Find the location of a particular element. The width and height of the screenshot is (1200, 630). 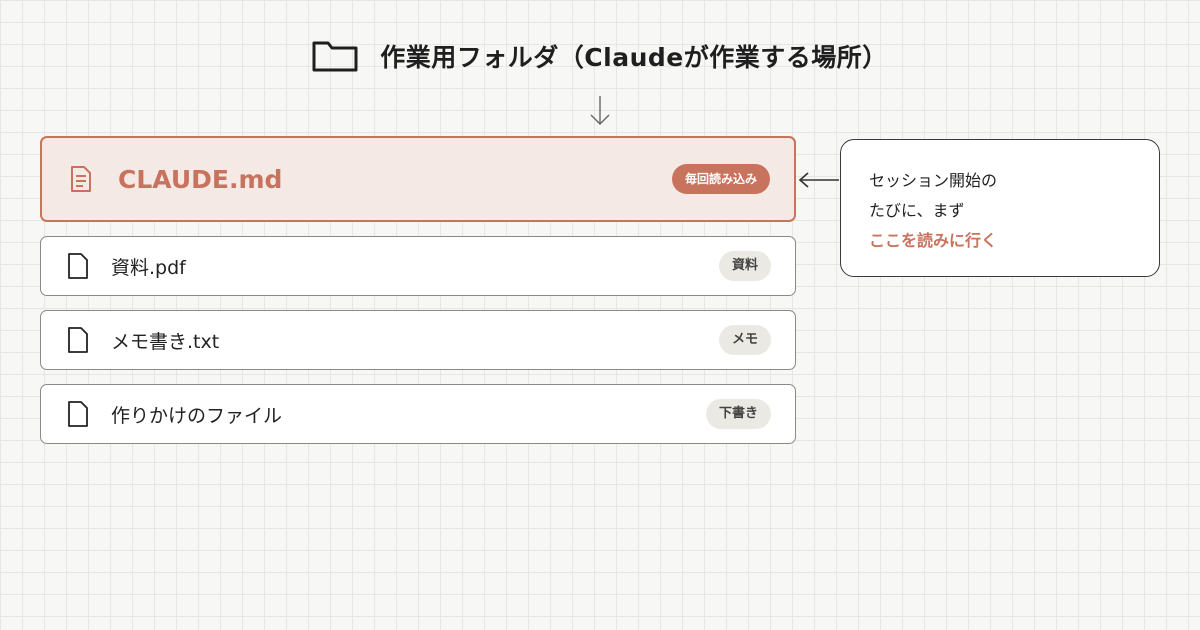

file-row-draft: 作りかけのファイル 下書き is located at coordinates (418, 414).